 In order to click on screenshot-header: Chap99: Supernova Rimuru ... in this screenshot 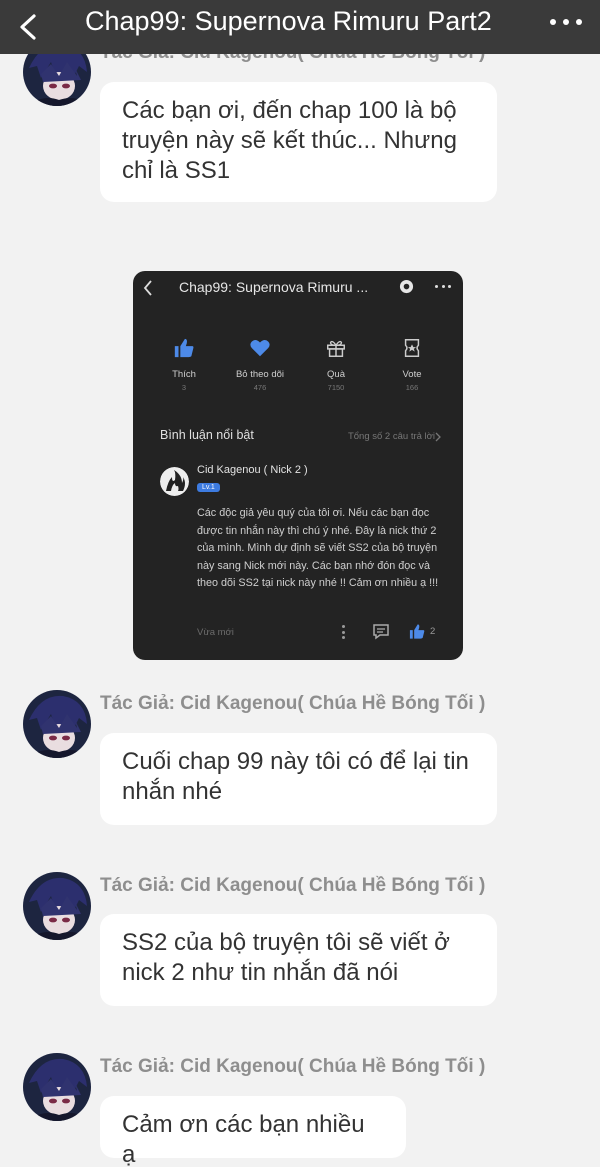, I will do `click(298, 287)`.